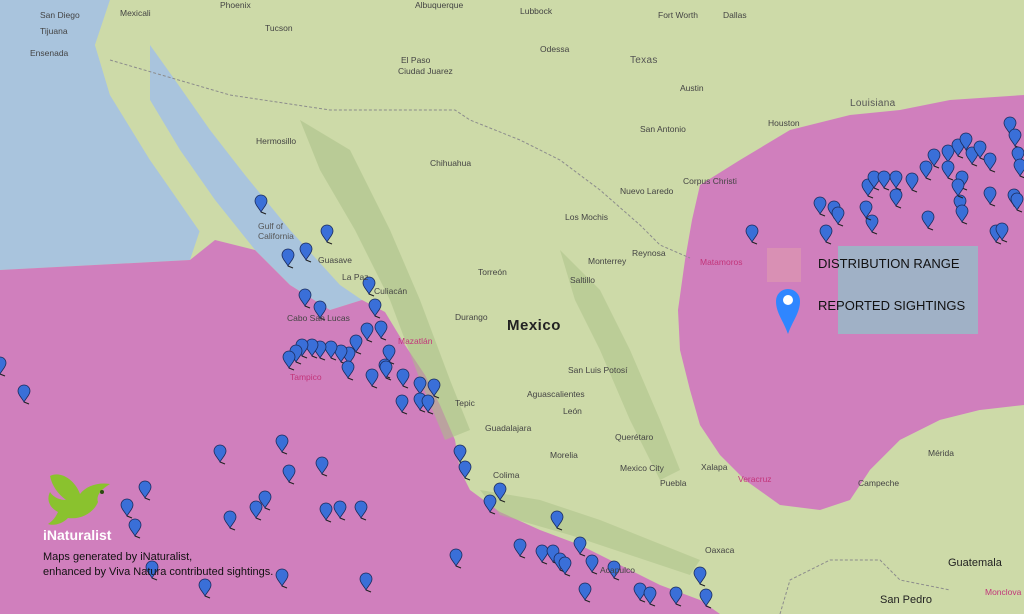 The height and width of the screenshot is (614, 1024). What do you see at coordinates (673, 483) in the screenshot?
I see `city-label: Puebla` at bounding box center [673, 483].